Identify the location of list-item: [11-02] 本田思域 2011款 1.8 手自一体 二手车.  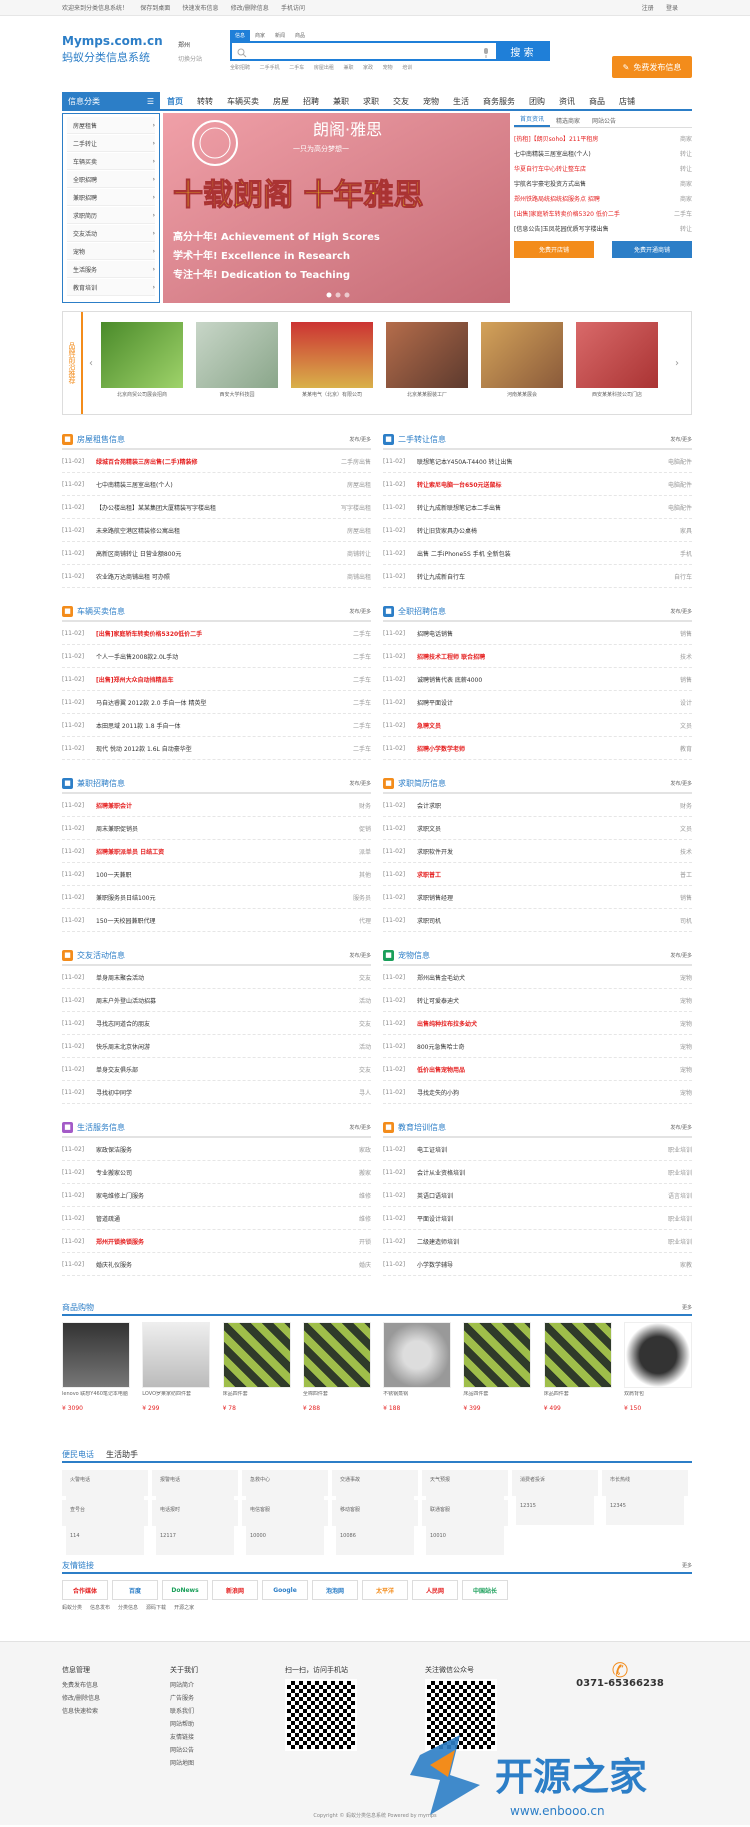
(216, 725).